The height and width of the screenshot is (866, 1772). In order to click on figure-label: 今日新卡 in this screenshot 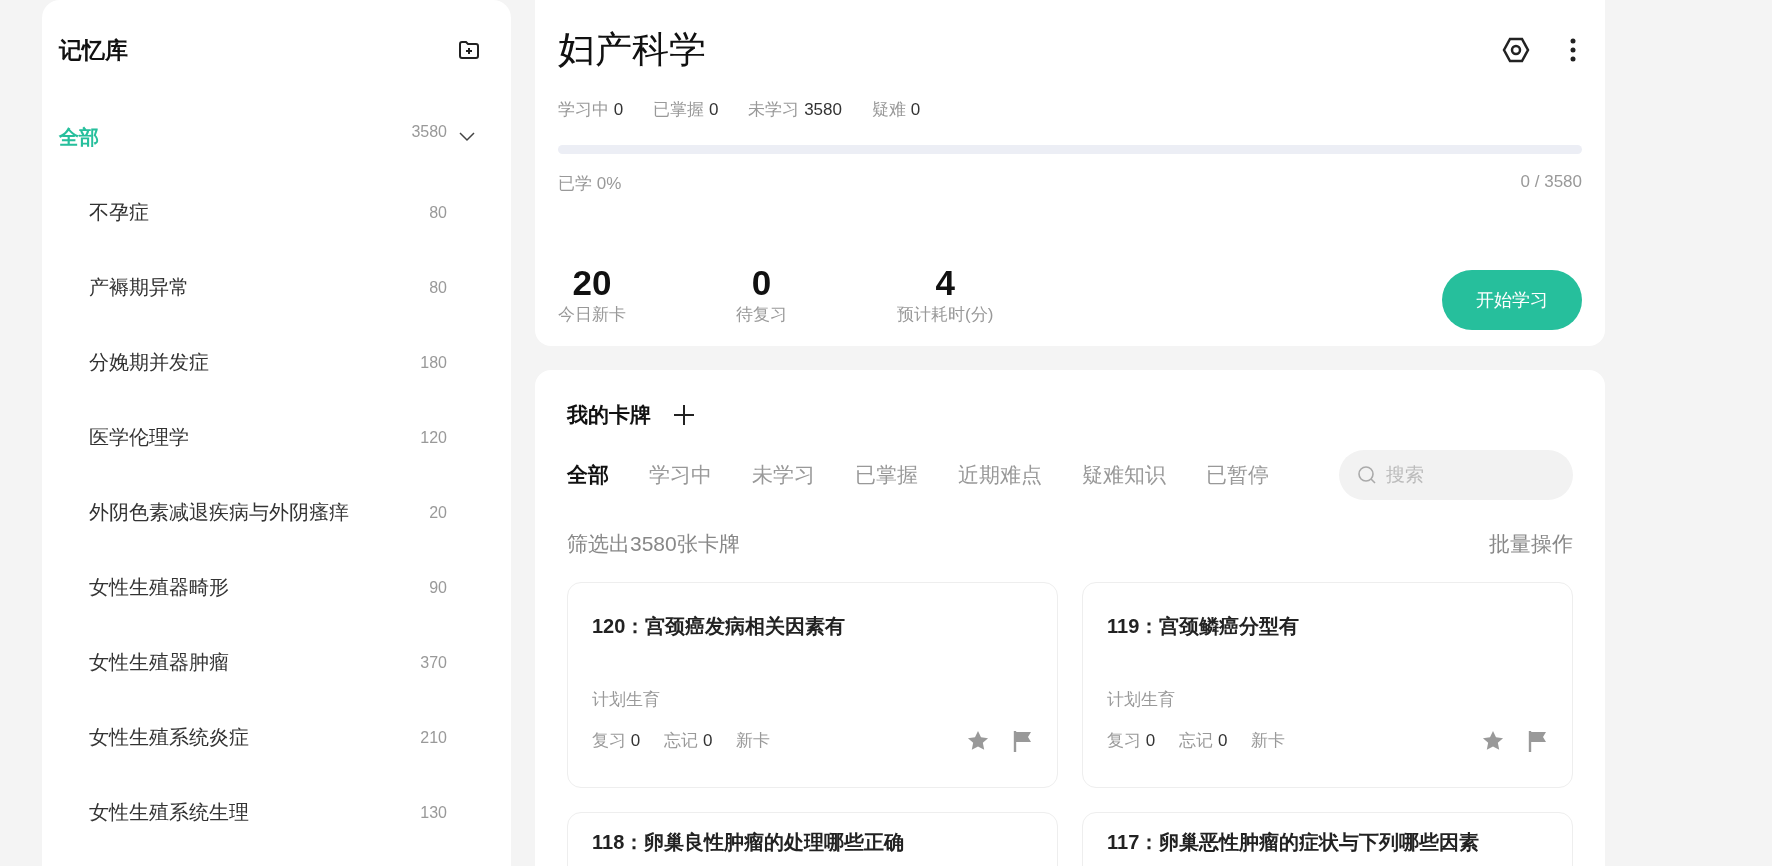, I will do `click(592, 315)`.